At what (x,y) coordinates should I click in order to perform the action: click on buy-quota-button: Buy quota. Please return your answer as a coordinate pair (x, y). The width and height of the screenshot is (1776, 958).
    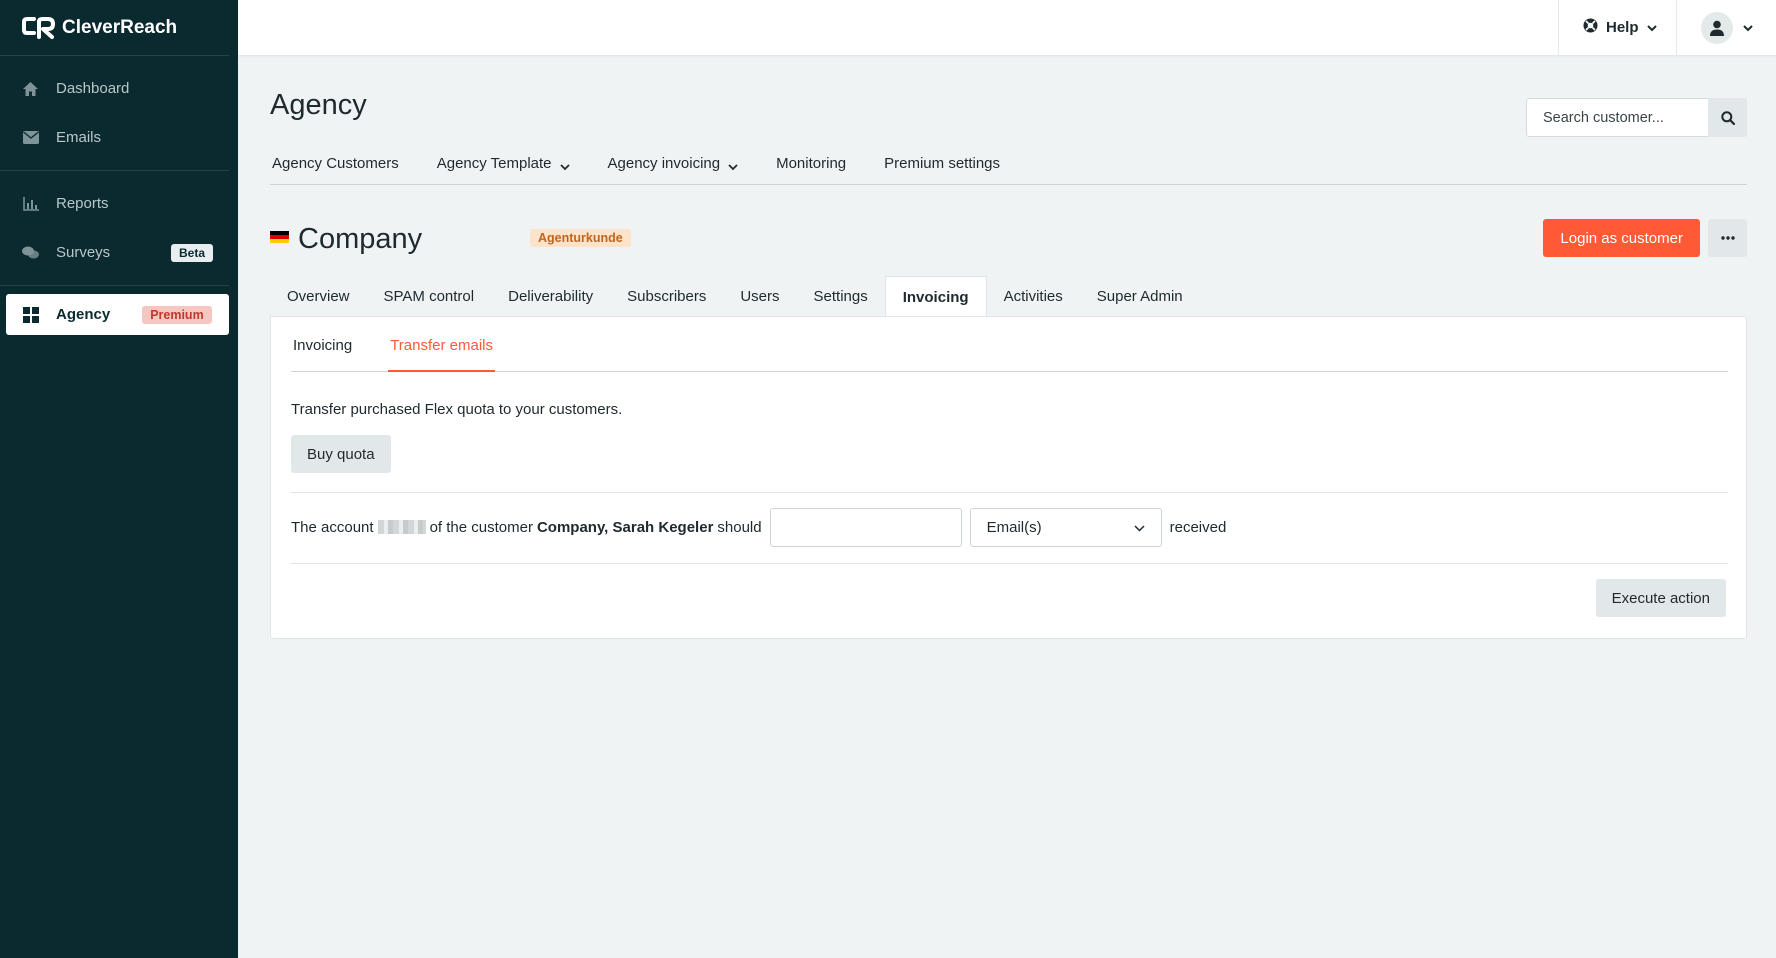
    Looking at the image, I should click on (341, 454).